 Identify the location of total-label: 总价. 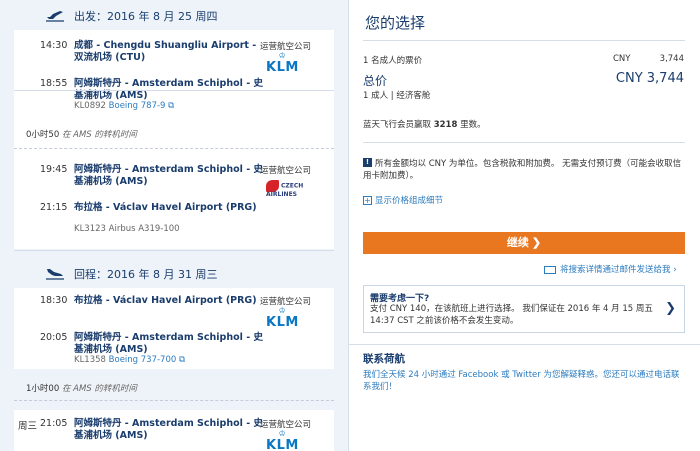
(375, 81).